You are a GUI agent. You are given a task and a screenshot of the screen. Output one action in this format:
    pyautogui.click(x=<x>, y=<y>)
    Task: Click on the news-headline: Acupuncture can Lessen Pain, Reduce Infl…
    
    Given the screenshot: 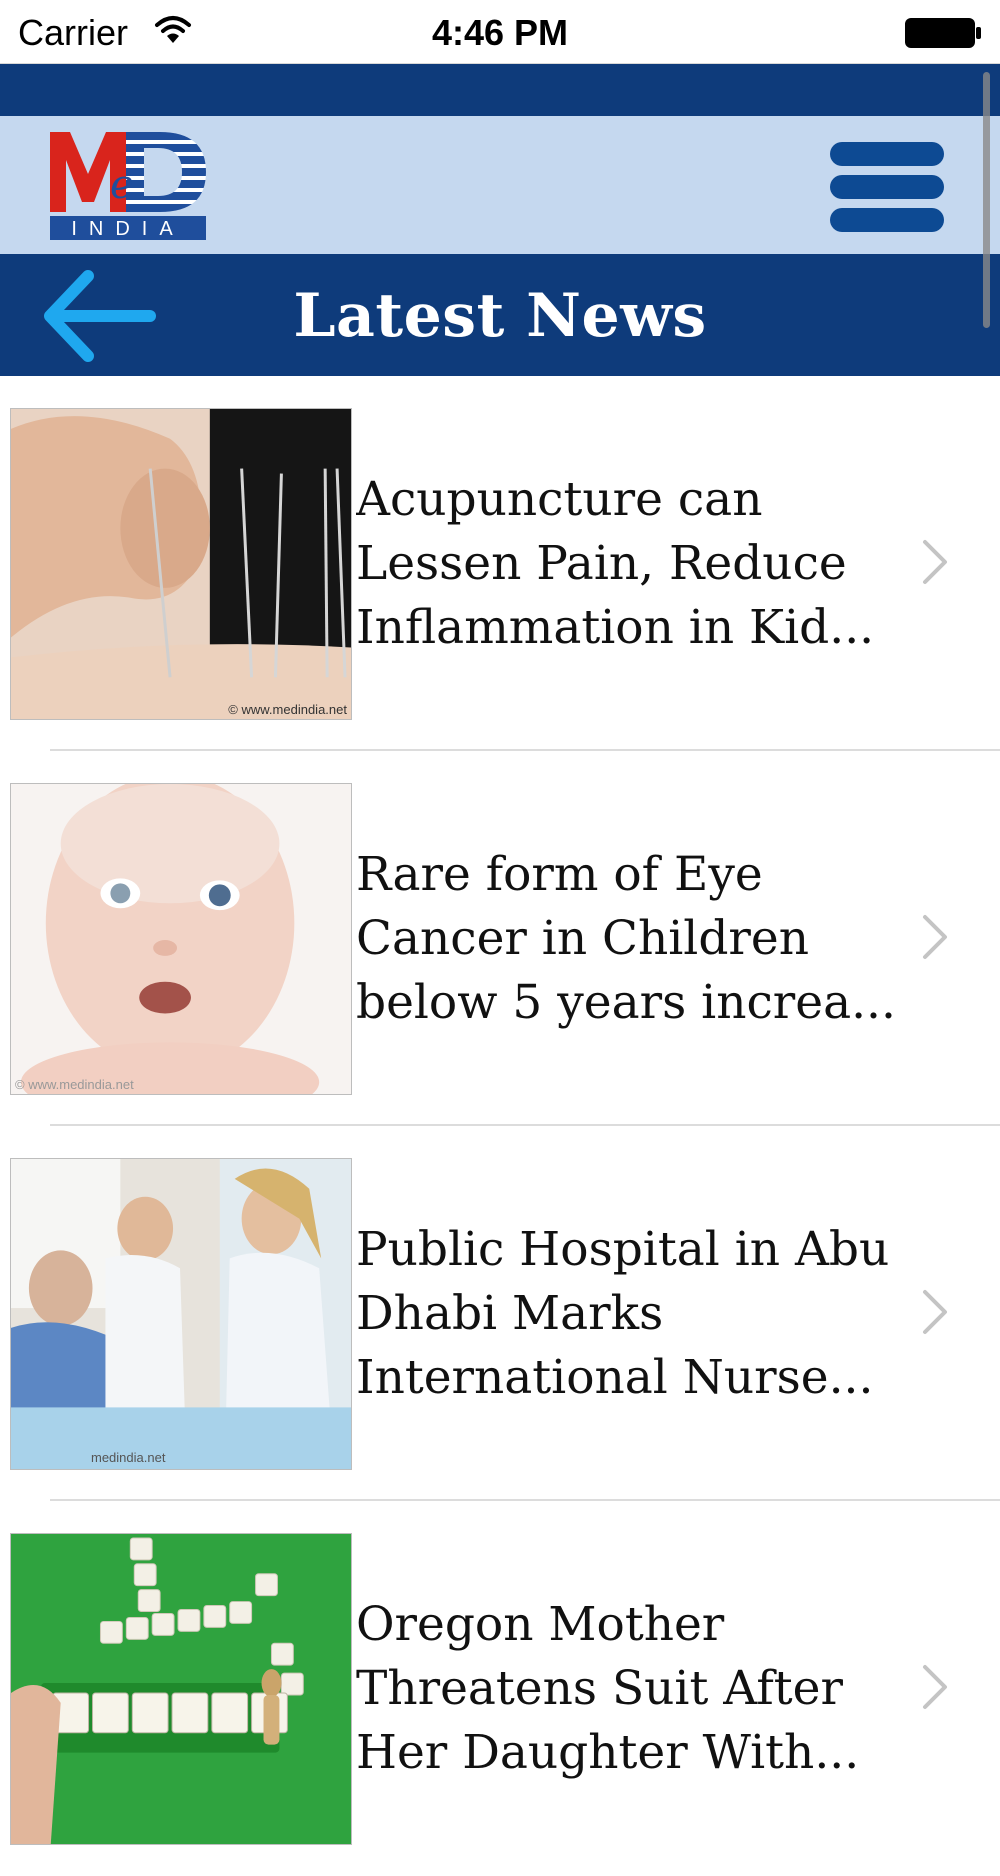 What is the action you would take?
    pyautogui.click(x=615, y=563)
    